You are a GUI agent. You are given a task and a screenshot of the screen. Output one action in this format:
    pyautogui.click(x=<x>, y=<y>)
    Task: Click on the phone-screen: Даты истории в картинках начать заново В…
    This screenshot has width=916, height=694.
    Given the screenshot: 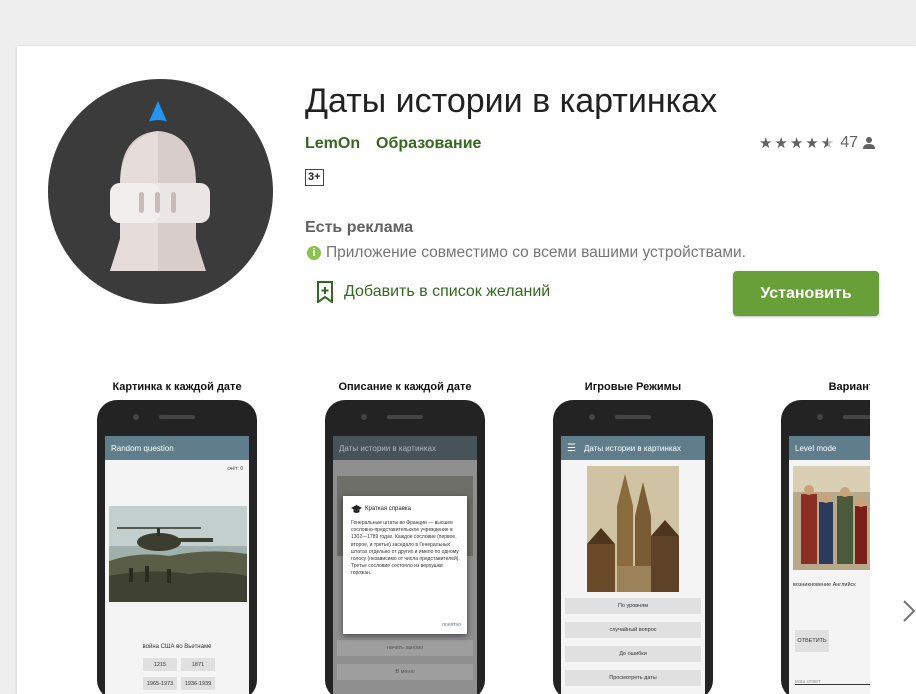 What is the action you would take?
    pyautogui.click(x=405, y=565)
    